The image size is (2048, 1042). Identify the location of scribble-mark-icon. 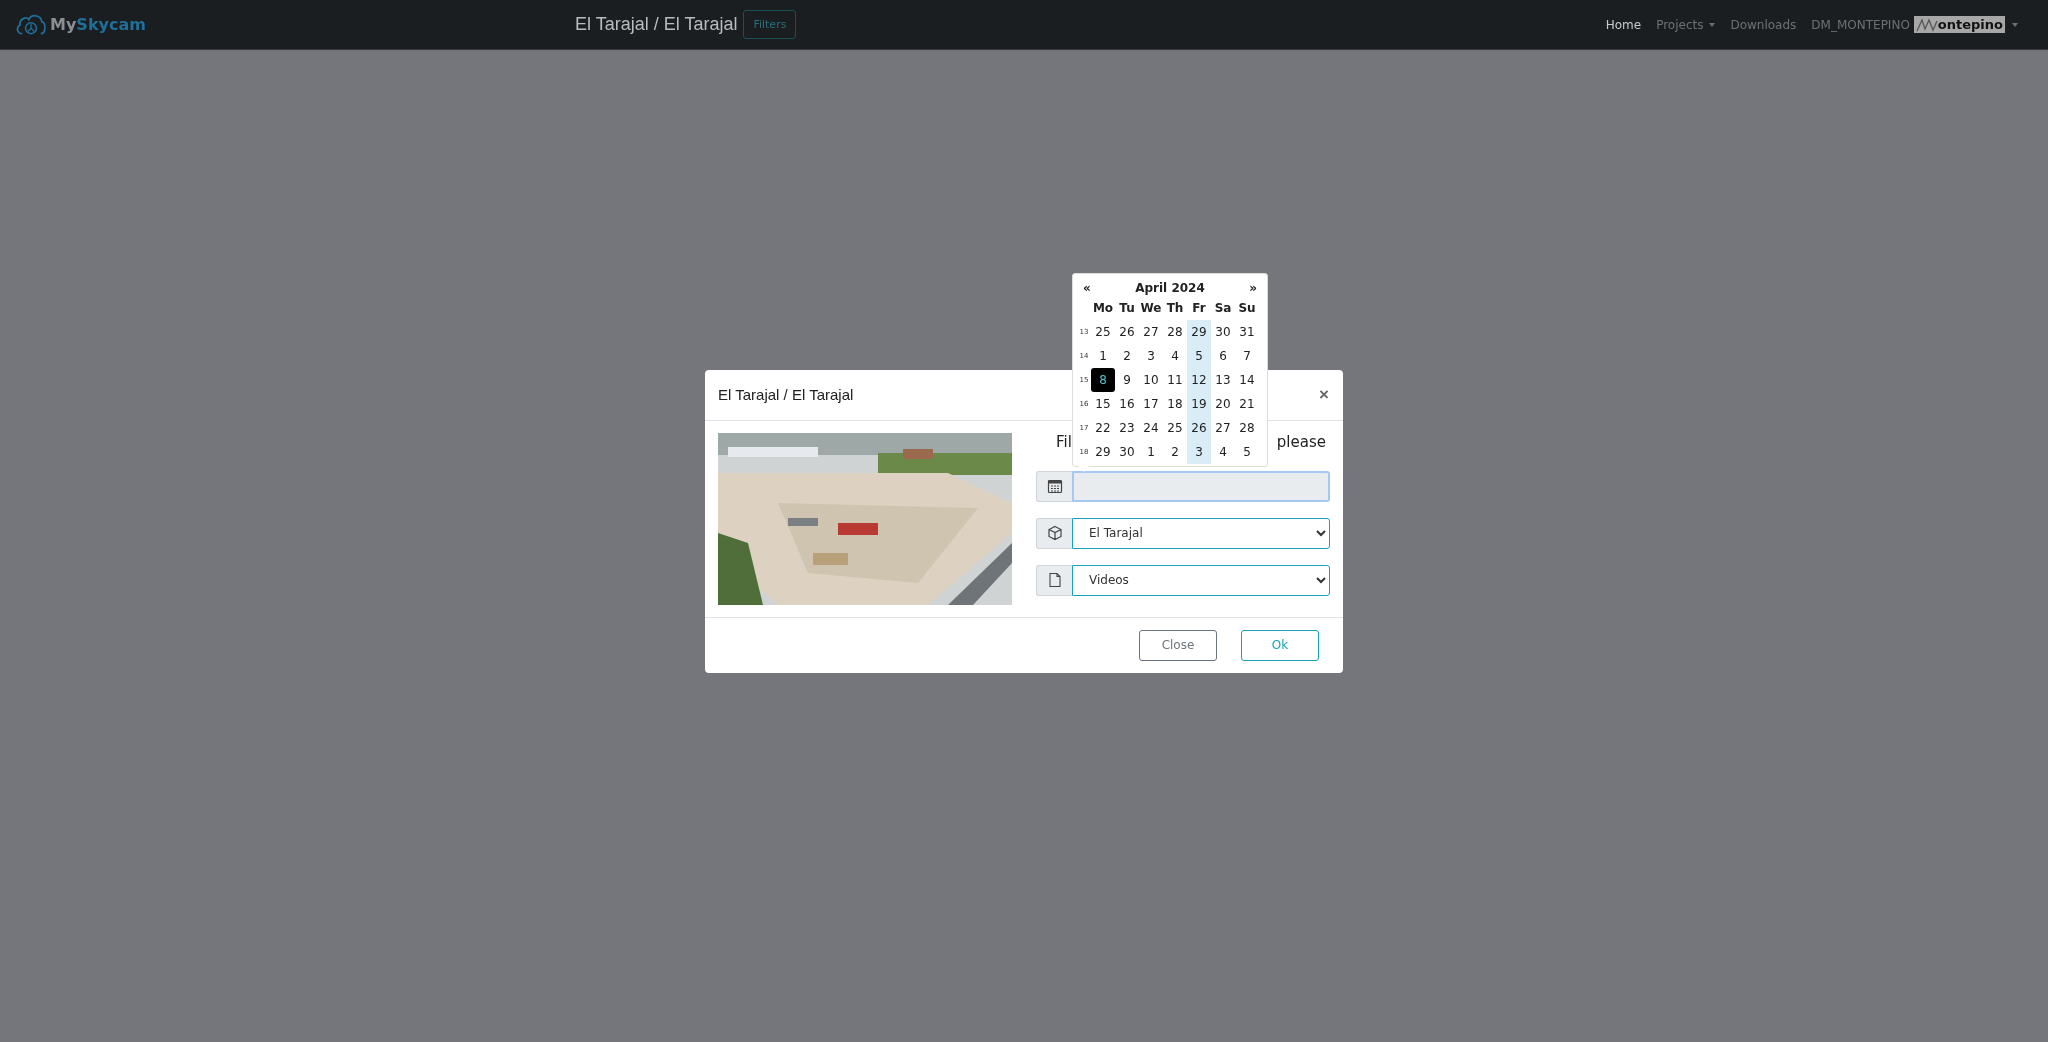
(1926, 24).